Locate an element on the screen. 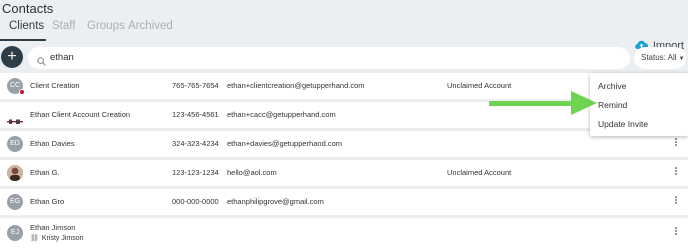 The width and height of the screenshot is (688, 248). contact-email: hello@aol.com is located at coordinates (252, 172).